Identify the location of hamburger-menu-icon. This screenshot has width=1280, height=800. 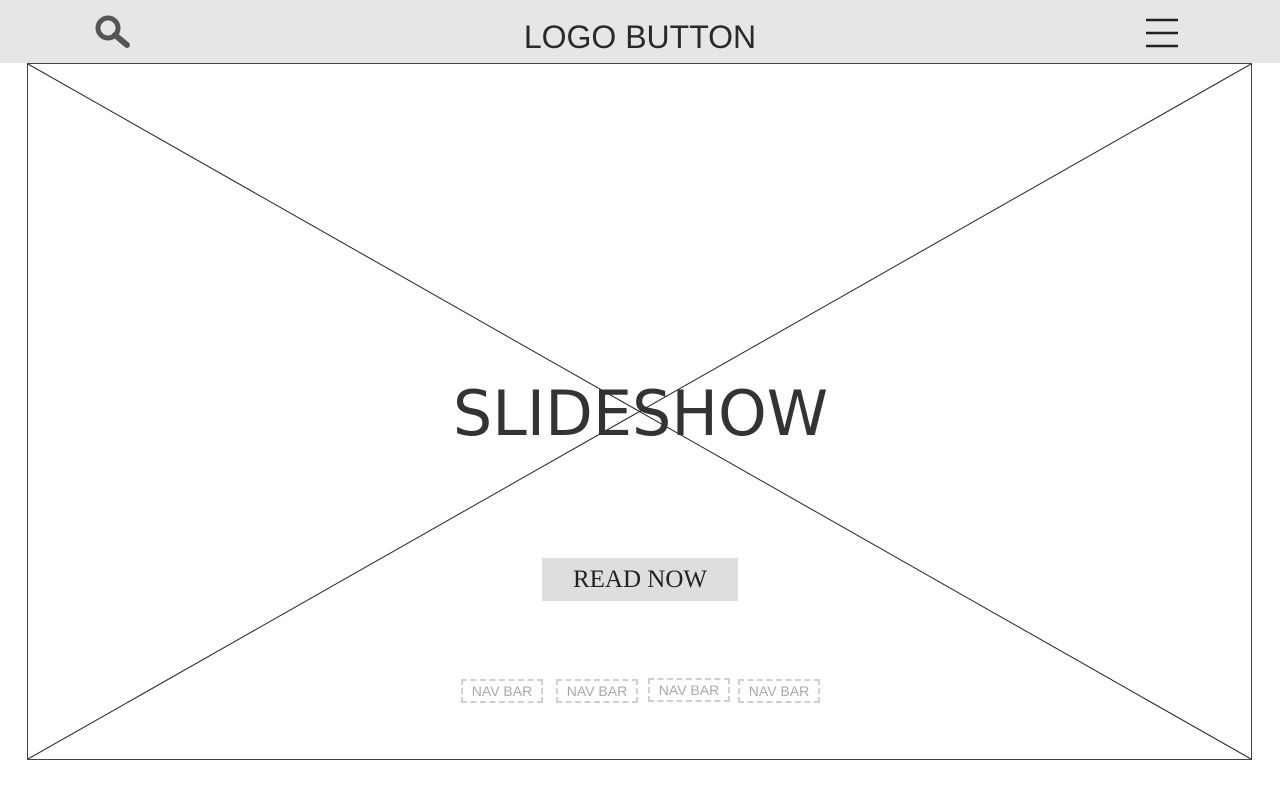
(1162, 33).